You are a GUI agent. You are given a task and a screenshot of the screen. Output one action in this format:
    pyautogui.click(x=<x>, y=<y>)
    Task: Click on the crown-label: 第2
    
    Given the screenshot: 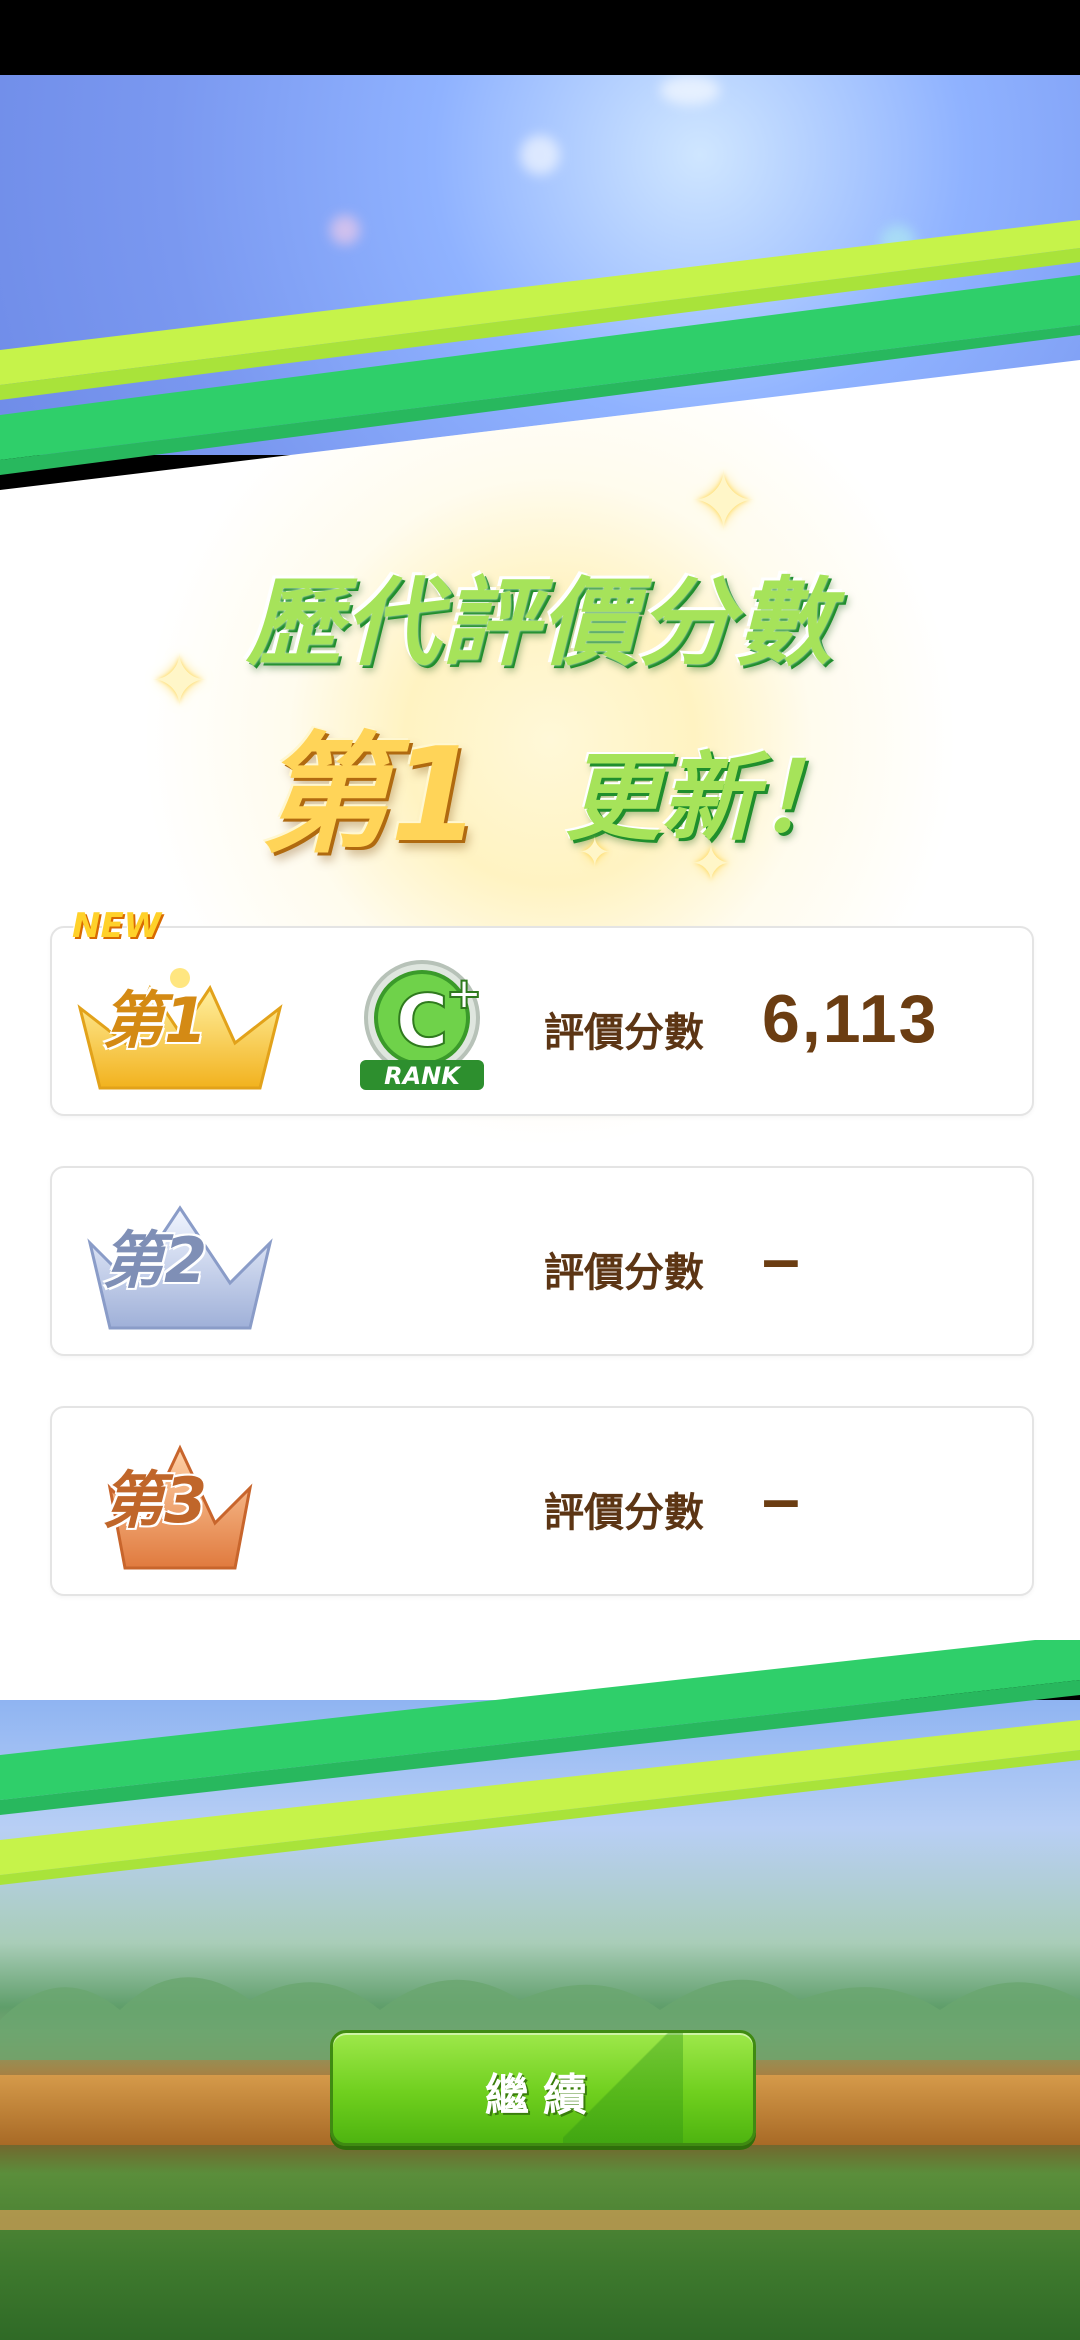 What is the action you would take?
    pyautogui.click(x=155, y=1260)
    